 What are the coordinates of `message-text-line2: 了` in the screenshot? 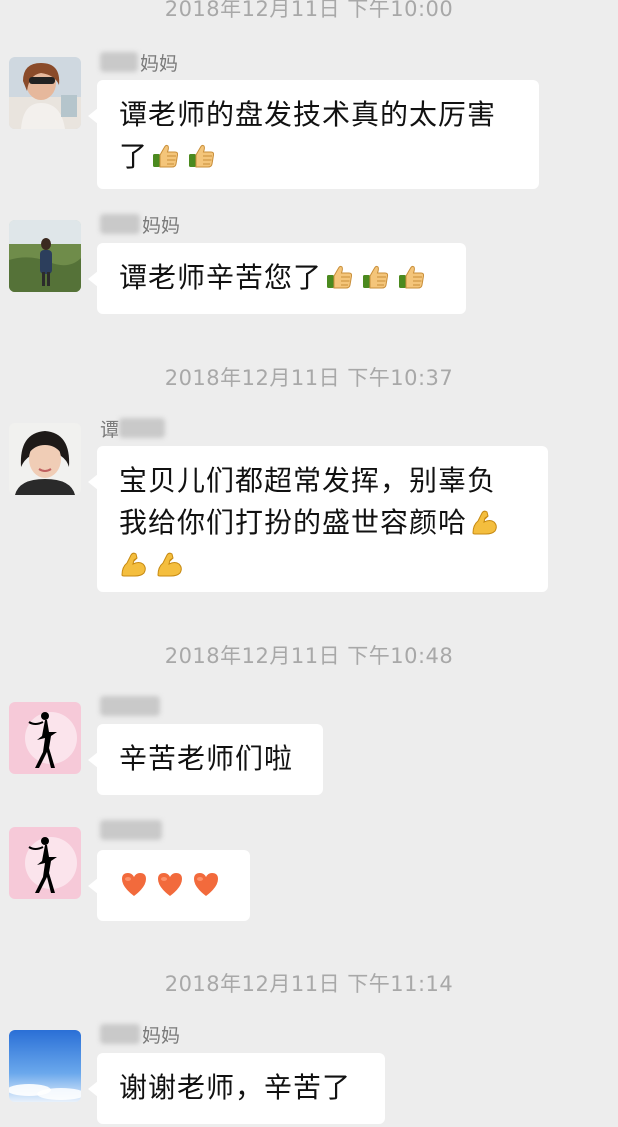 It's located at (318, 157).